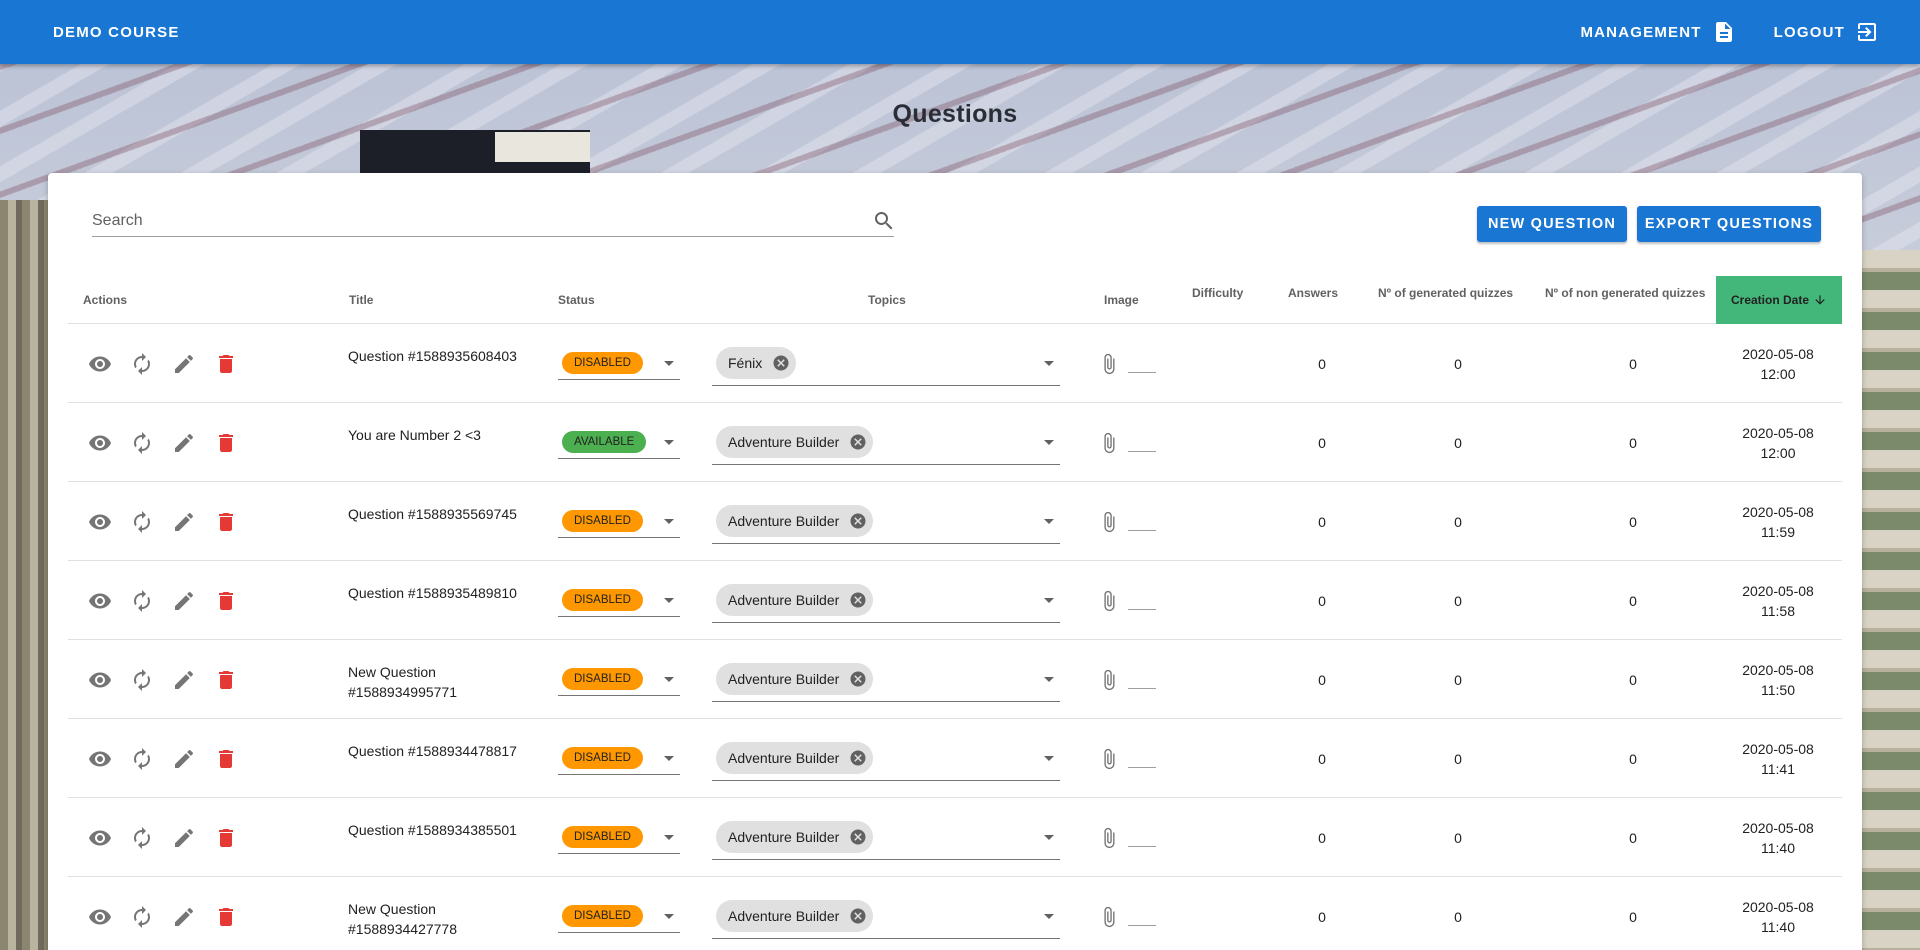 This screenshot has width=1920, height=950. Describe the element at coordinates (448, 679) in the screenshot. I see `question-title: New Question #1588934995771` at that location.